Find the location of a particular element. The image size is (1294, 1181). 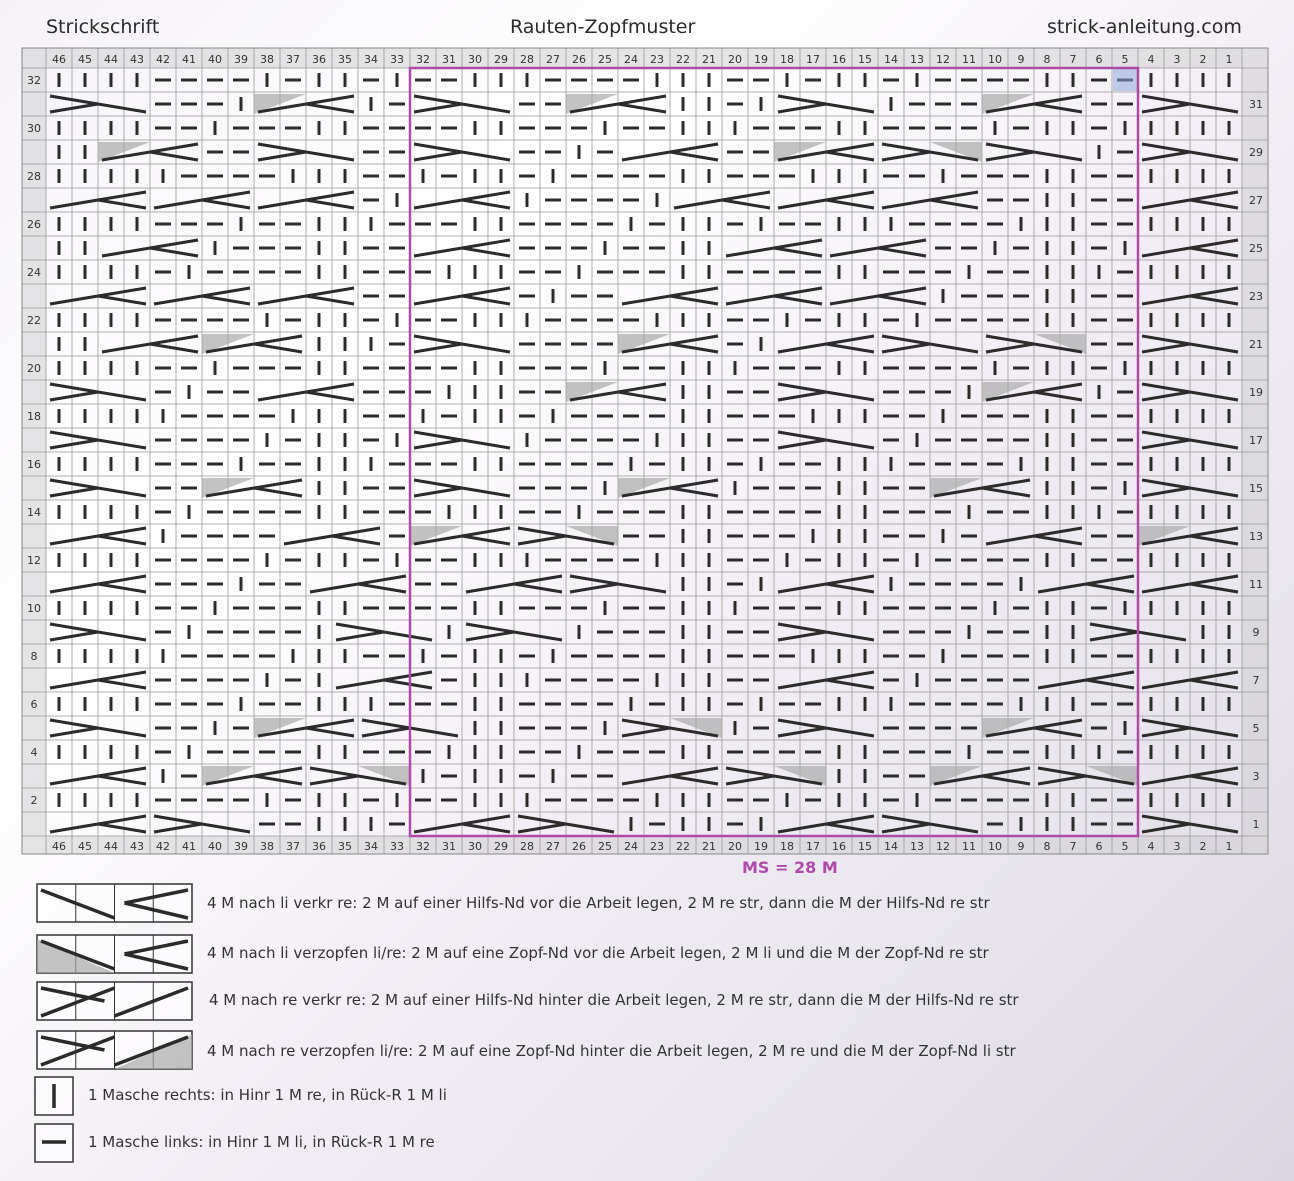

column-number-bottom: 1 is located at coordinates (1229, 846).